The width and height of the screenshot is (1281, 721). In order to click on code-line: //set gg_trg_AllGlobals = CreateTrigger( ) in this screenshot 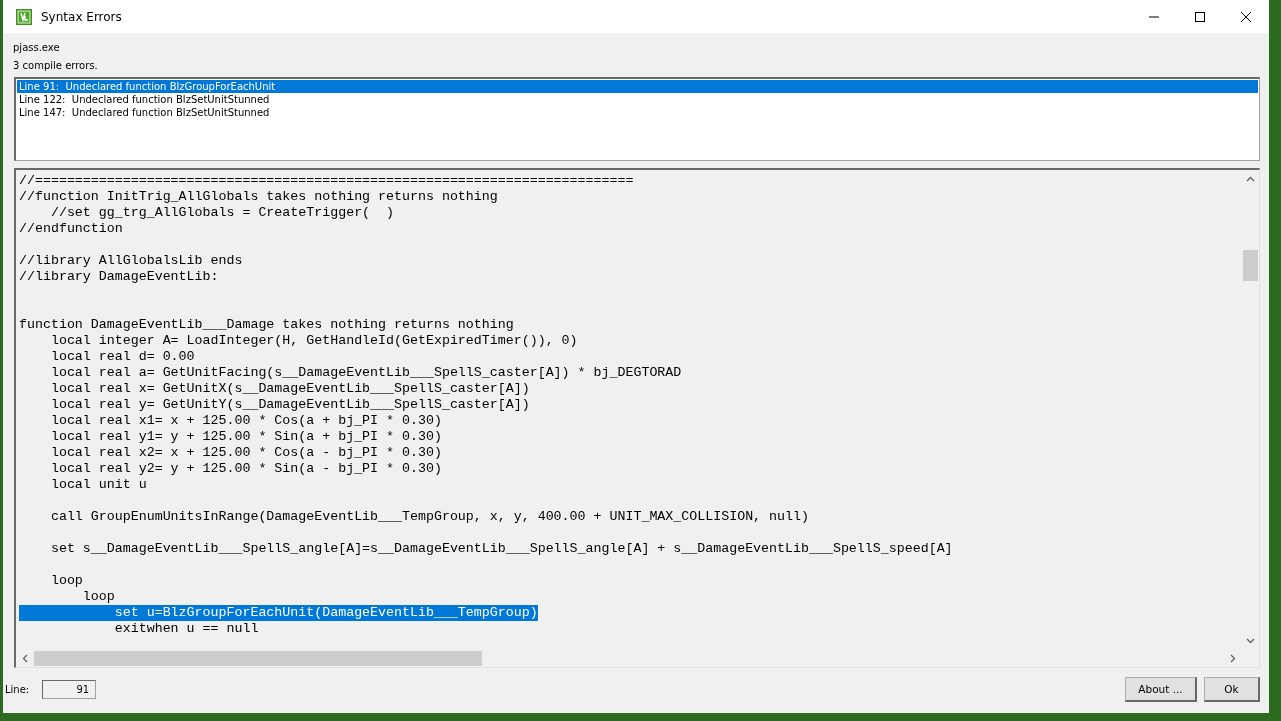, I will do `click(222, 213)`.